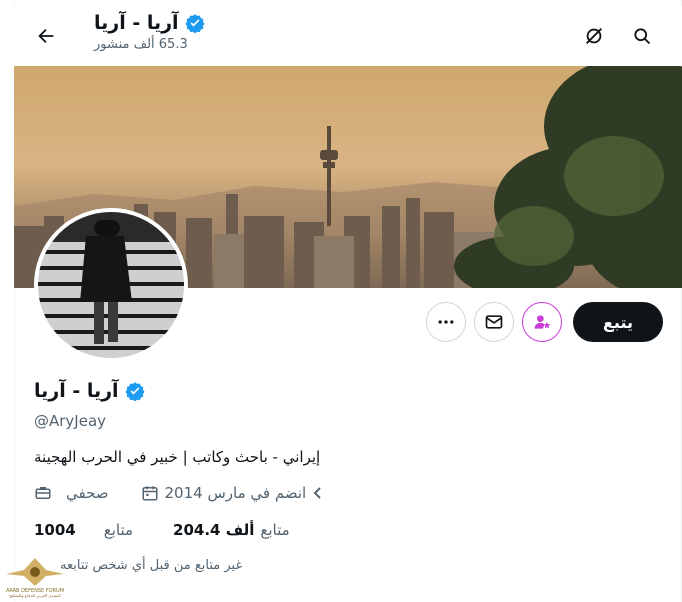 This screenshot has width=682, height=602. Describe the element at coordinates (83, 530) in the screenshot. I see `following-link: 1004 متابع` at that location.